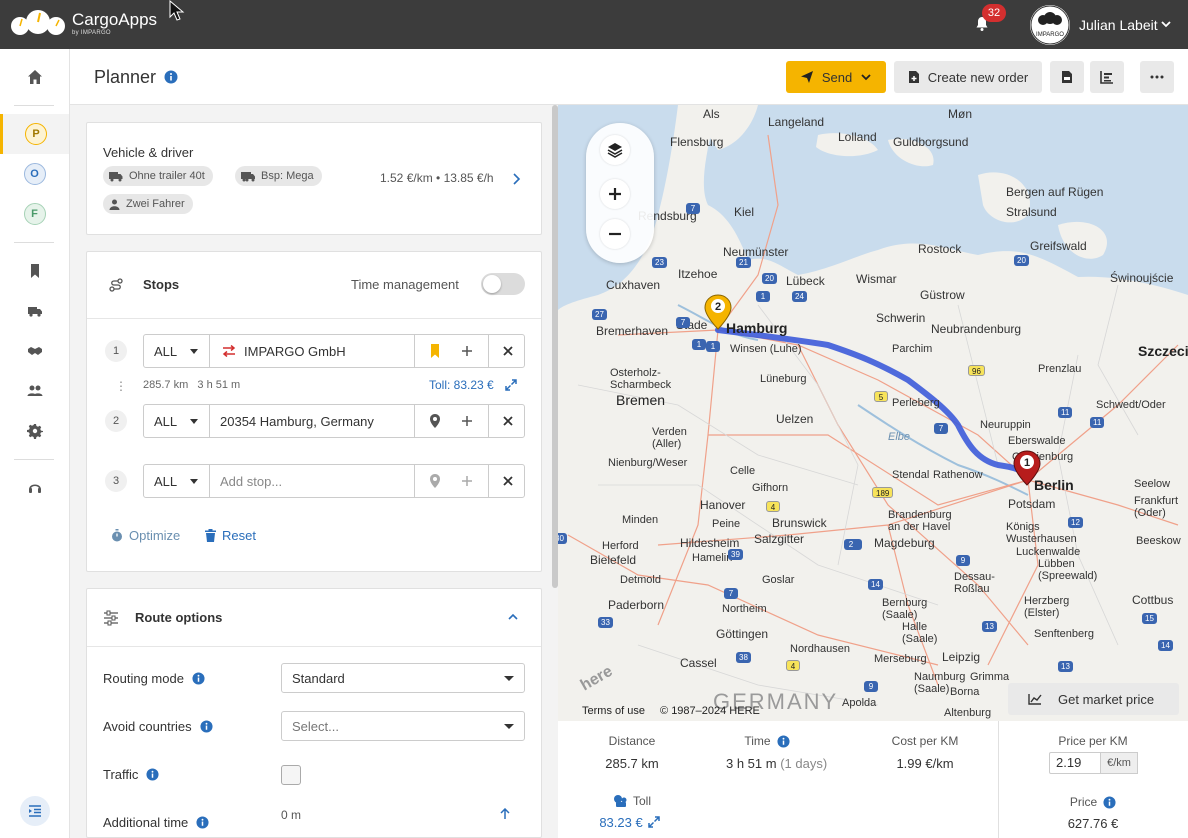  What do you see at coordinates (941, 428) in the screenshot?
I see `road-number-shield: 7` at bounding box center [941, 428].